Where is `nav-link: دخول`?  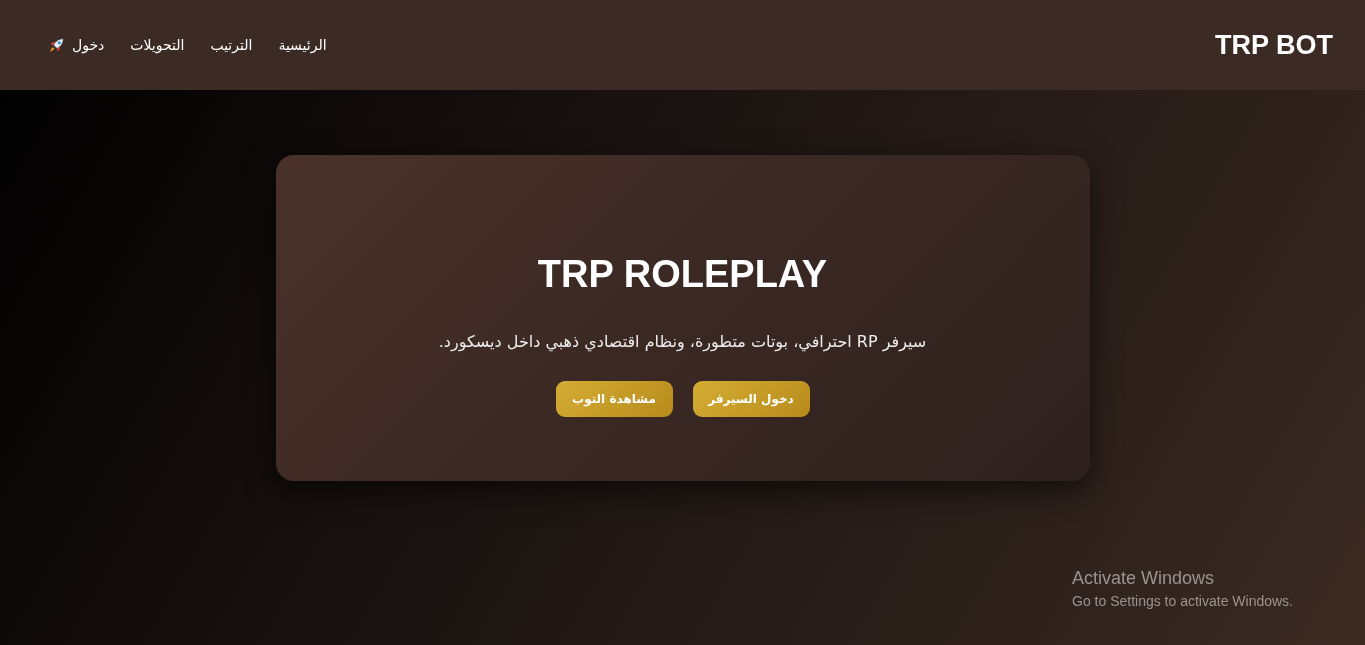 nav-link: دخول is located at coordinates (76, 45).